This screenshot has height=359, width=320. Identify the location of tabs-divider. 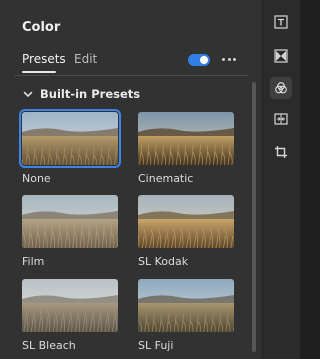
(131, 75).